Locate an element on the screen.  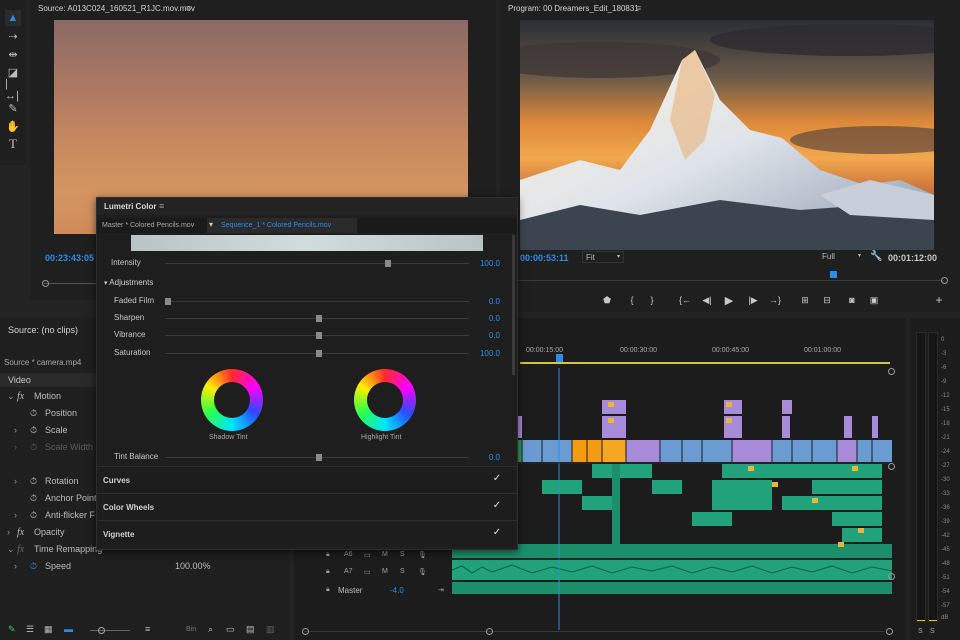
speed-row: › ⏱ Speed 100.00% is located at coordinates (145, 569).